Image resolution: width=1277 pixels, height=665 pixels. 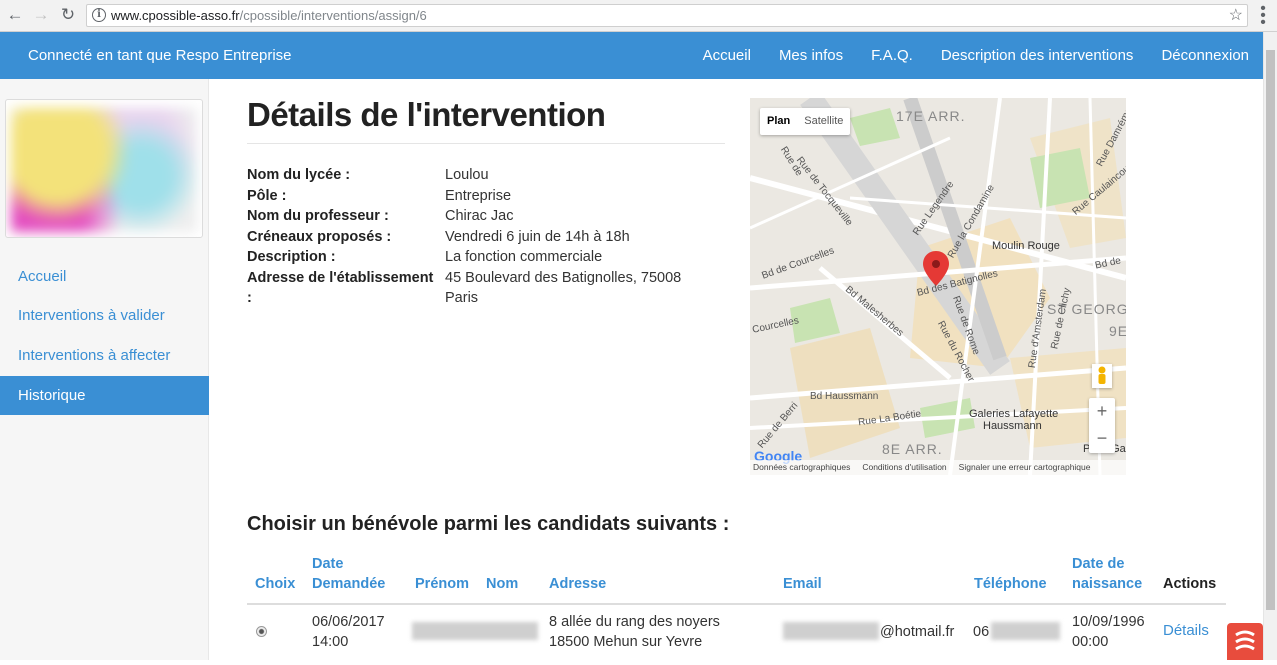 What do you see at coordinates (981, 632) in the screenshot?
I see `cell-phone-prefix: 06` at bounding box center [981, 632].